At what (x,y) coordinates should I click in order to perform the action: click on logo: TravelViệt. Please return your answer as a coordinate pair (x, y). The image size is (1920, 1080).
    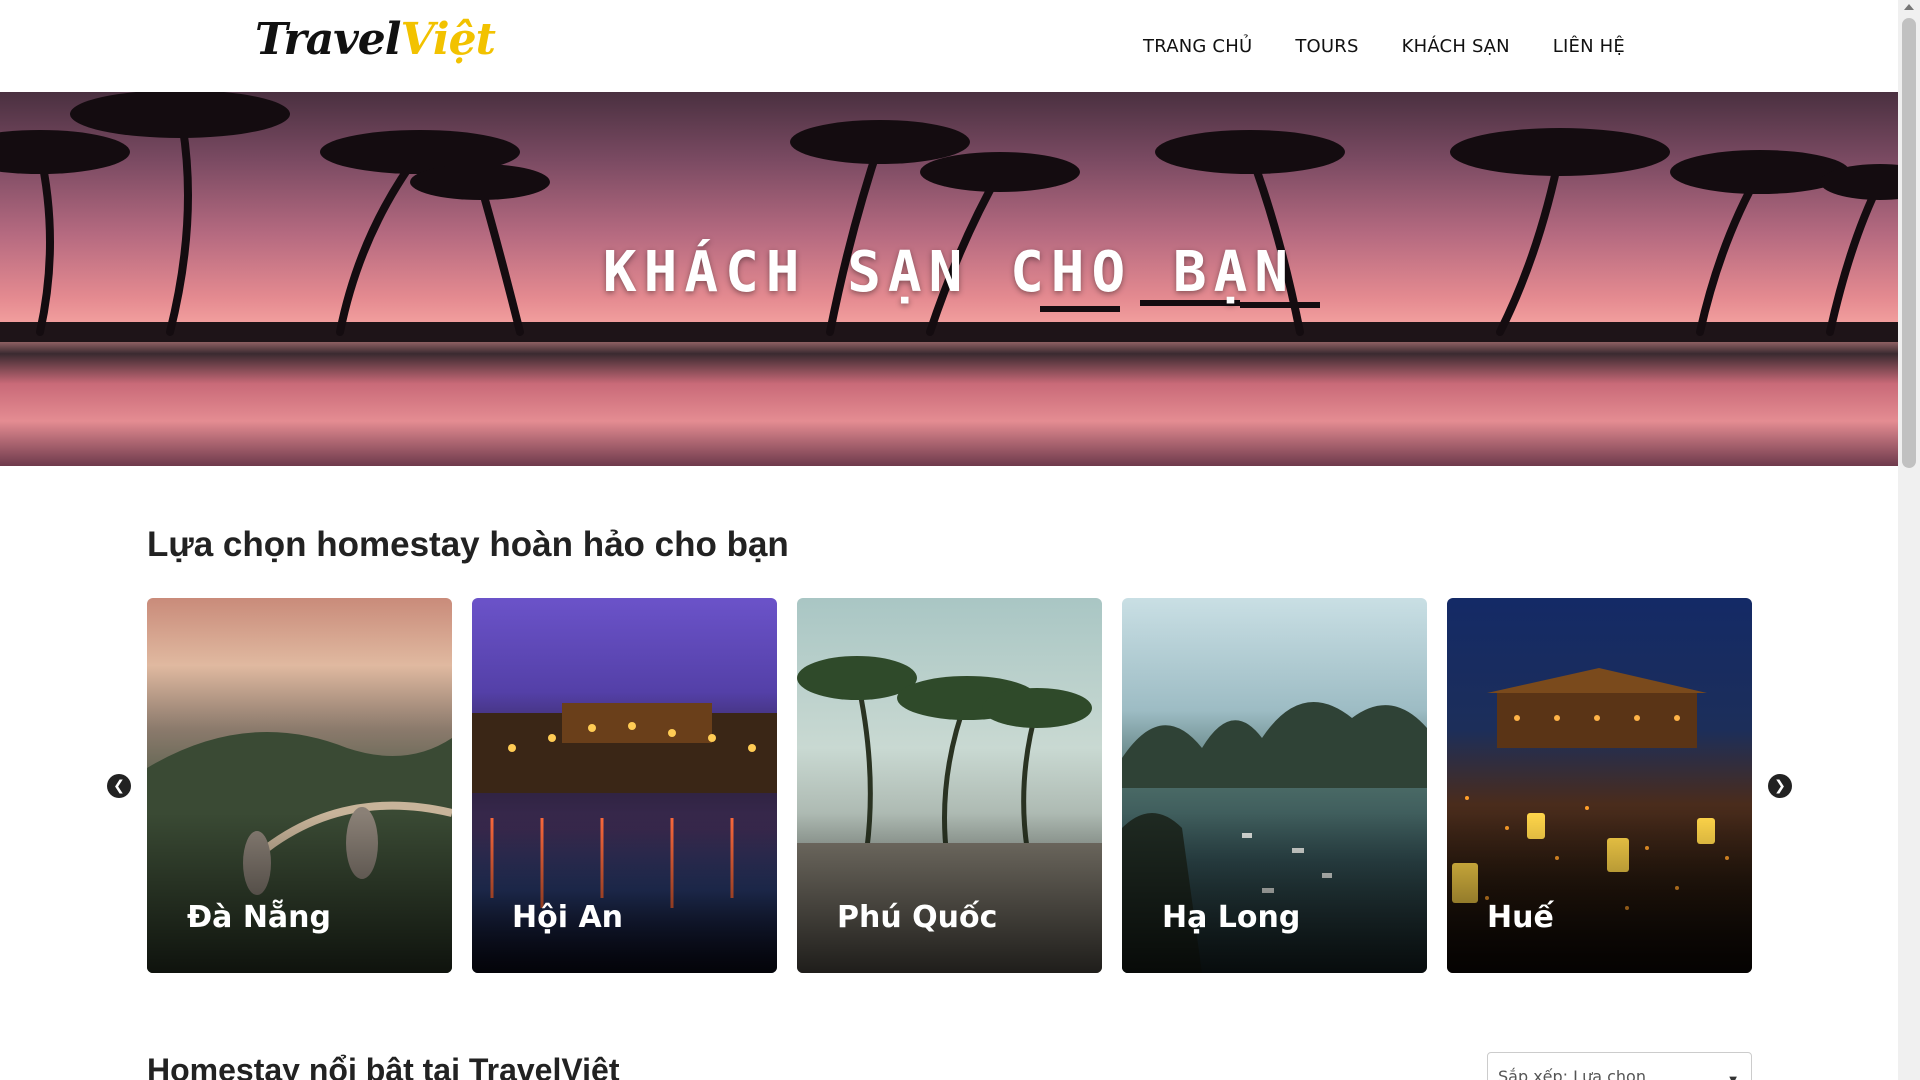
    Looking at the image, I should click on (375, 39).